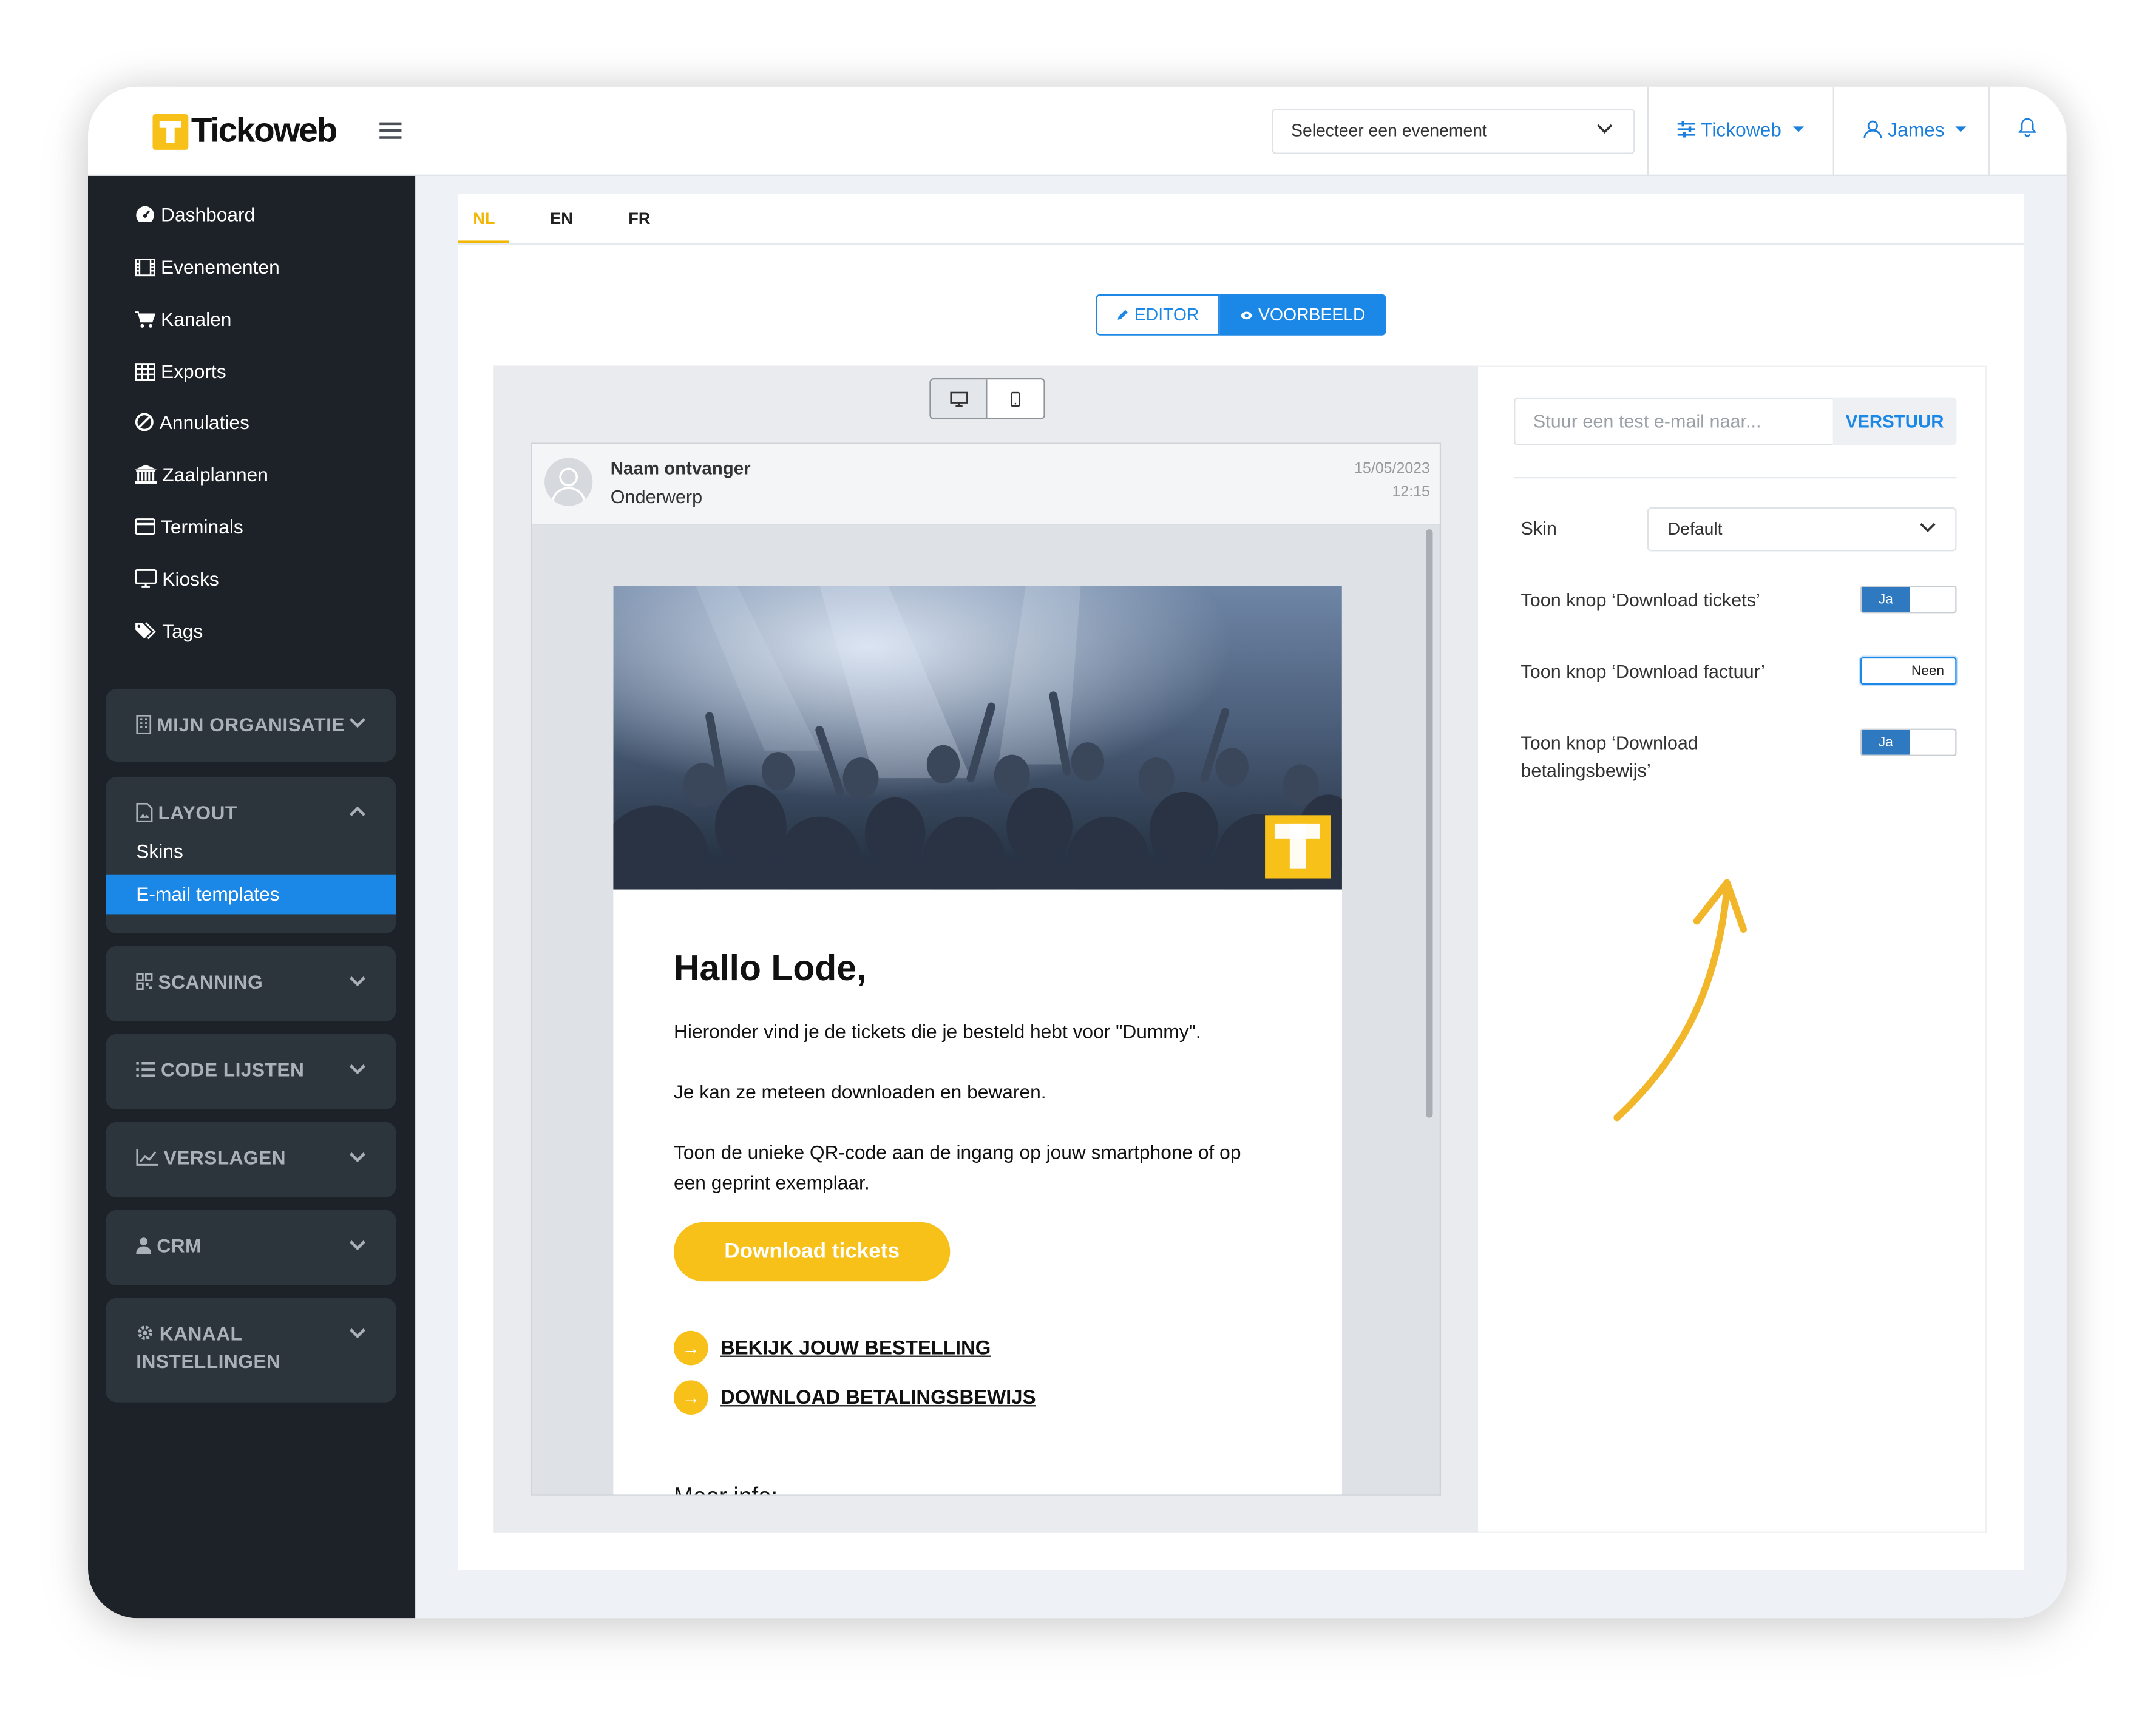 The image size is (2156, 1709). Describe the element at coordinates (144, 981) in the screenshot. I see `qrcode-icon` at that location.